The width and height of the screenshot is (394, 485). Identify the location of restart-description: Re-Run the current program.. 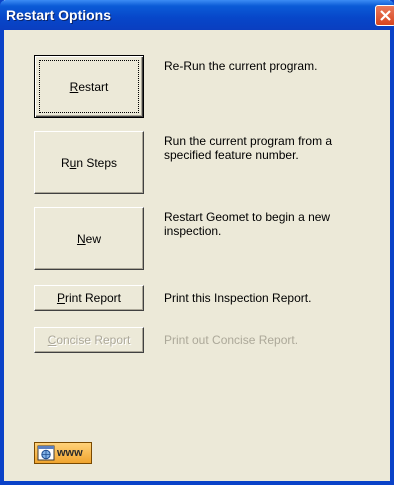
(241, 66).